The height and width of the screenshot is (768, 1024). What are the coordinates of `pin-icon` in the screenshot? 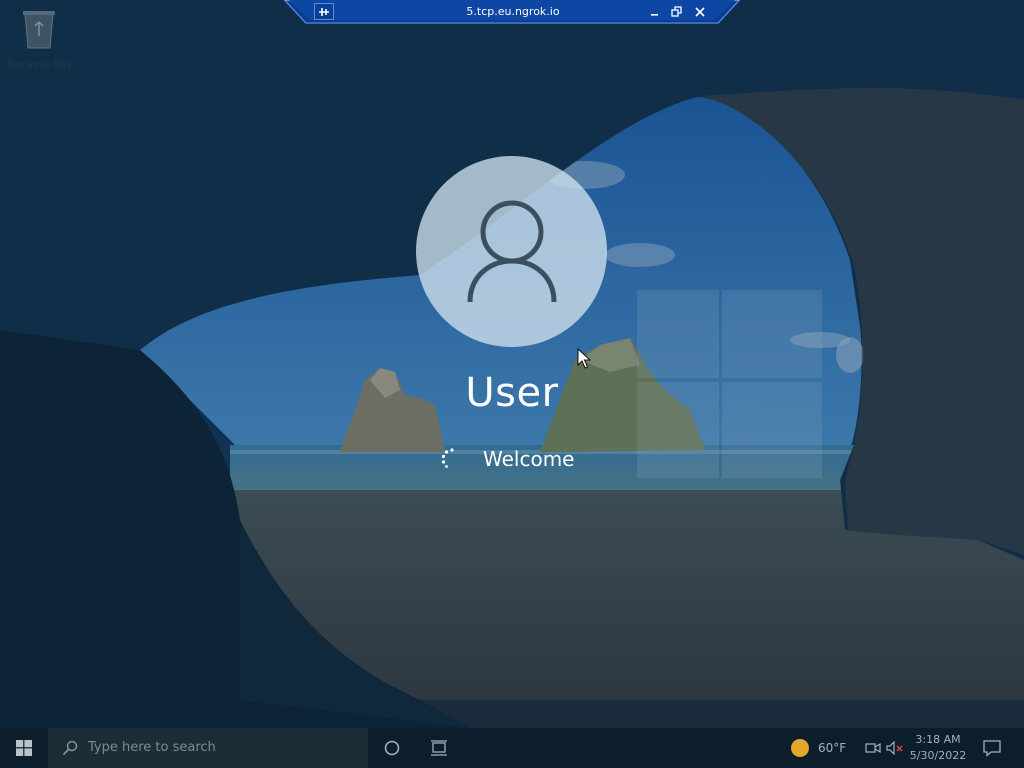 It's located at (324, 11).